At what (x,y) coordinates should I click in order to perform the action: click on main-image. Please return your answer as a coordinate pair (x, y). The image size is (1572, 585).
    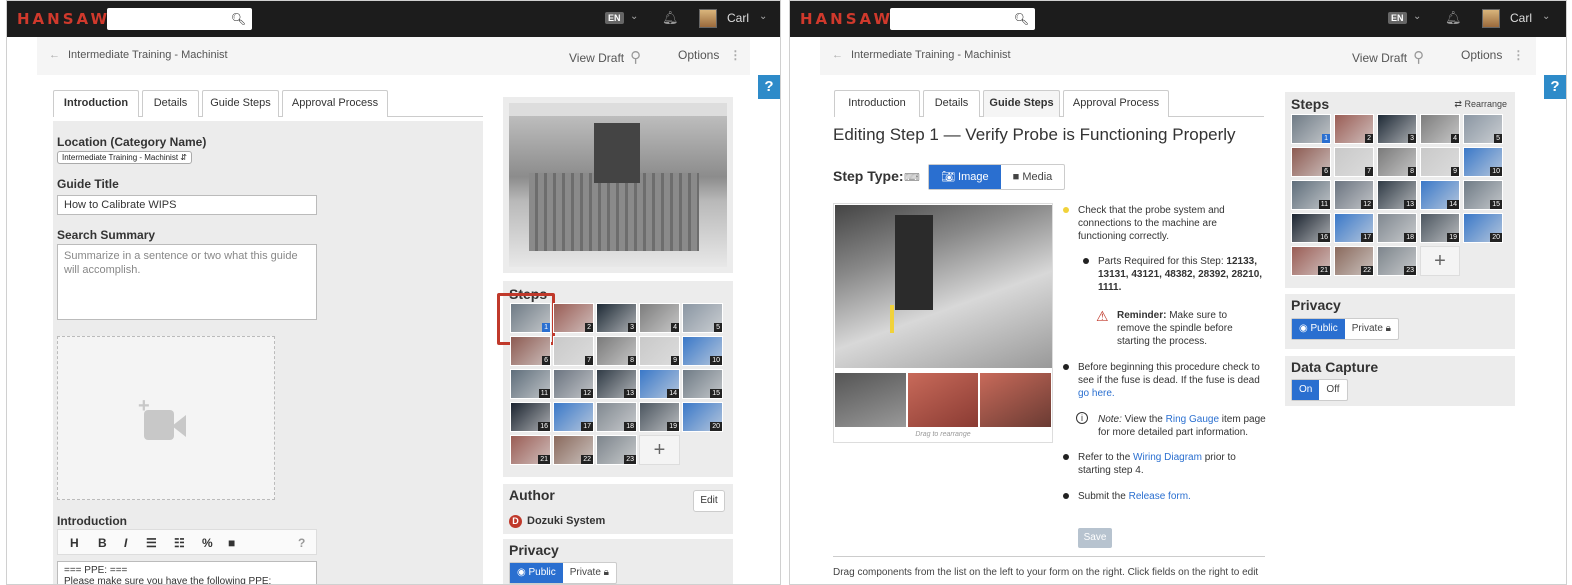
    Looking at the image, I should click on (618, 185).